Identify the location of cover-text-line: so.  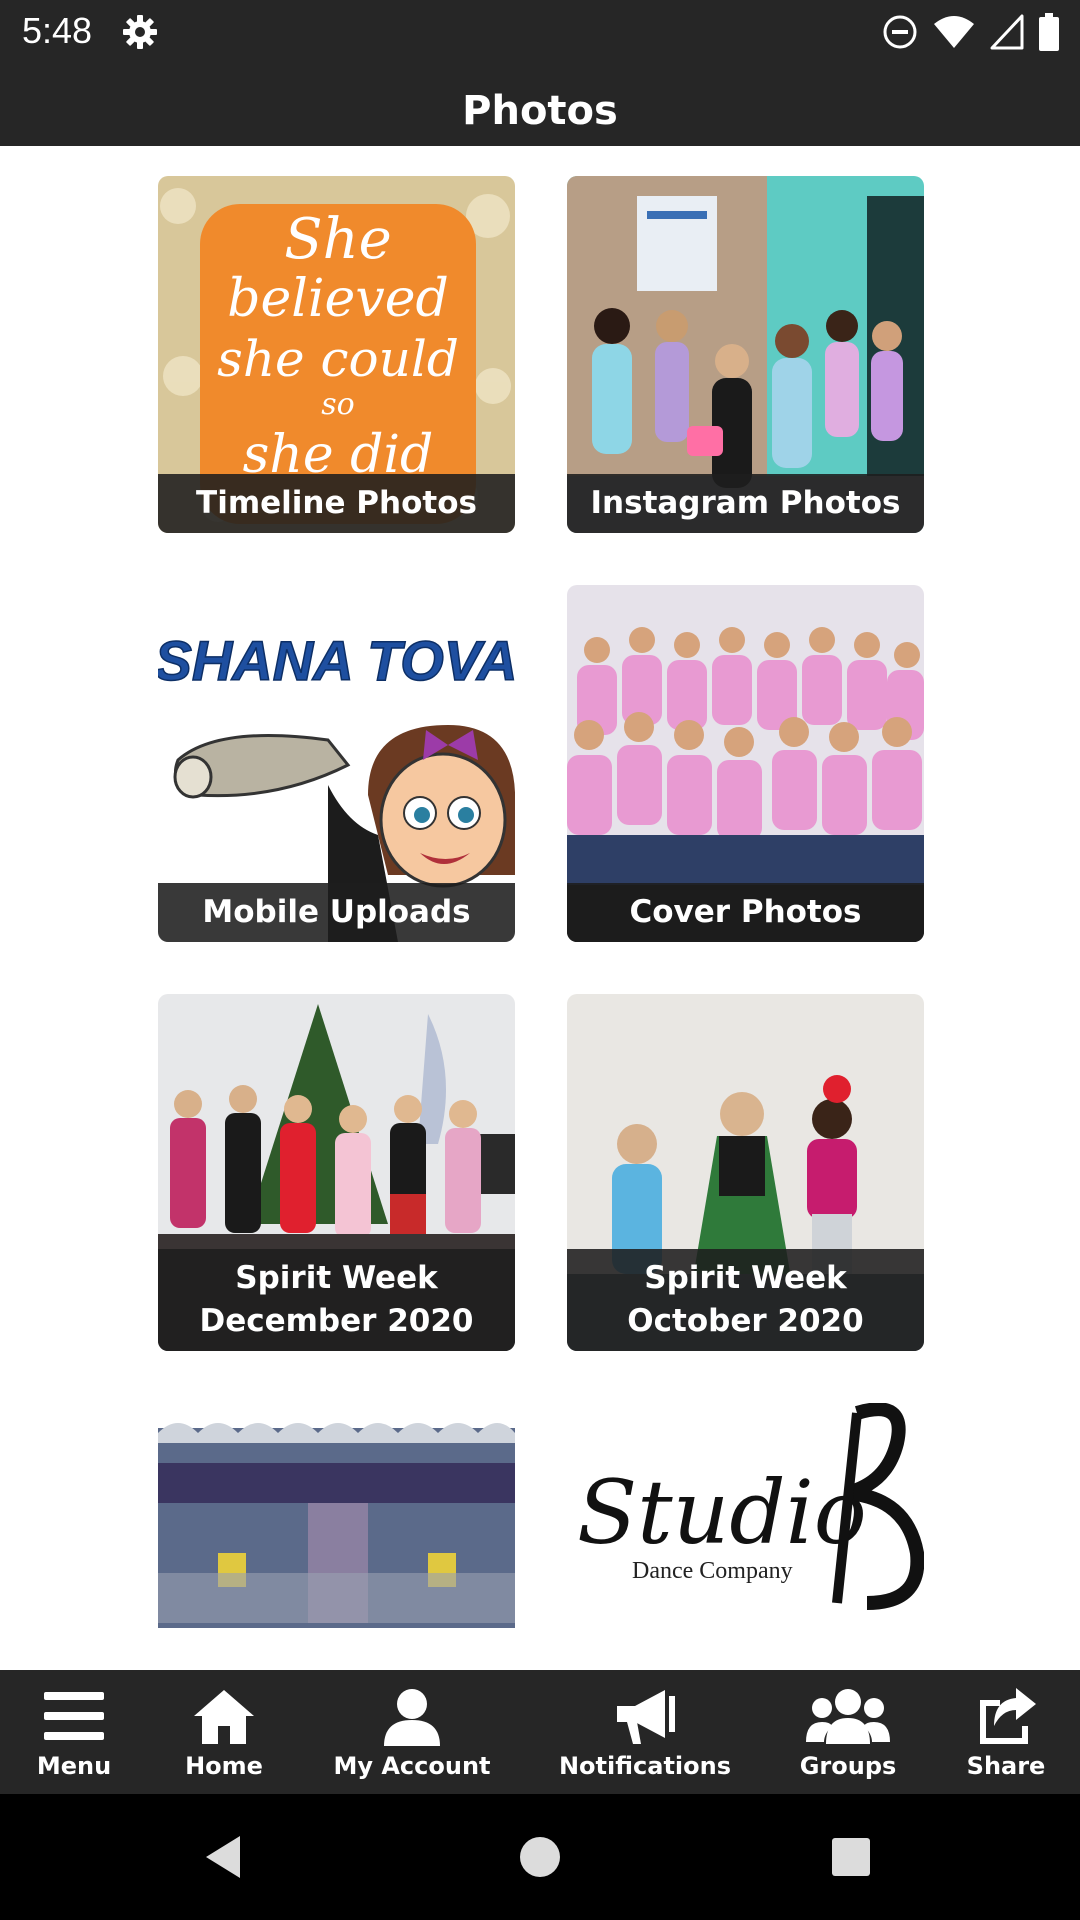
(337, 404).